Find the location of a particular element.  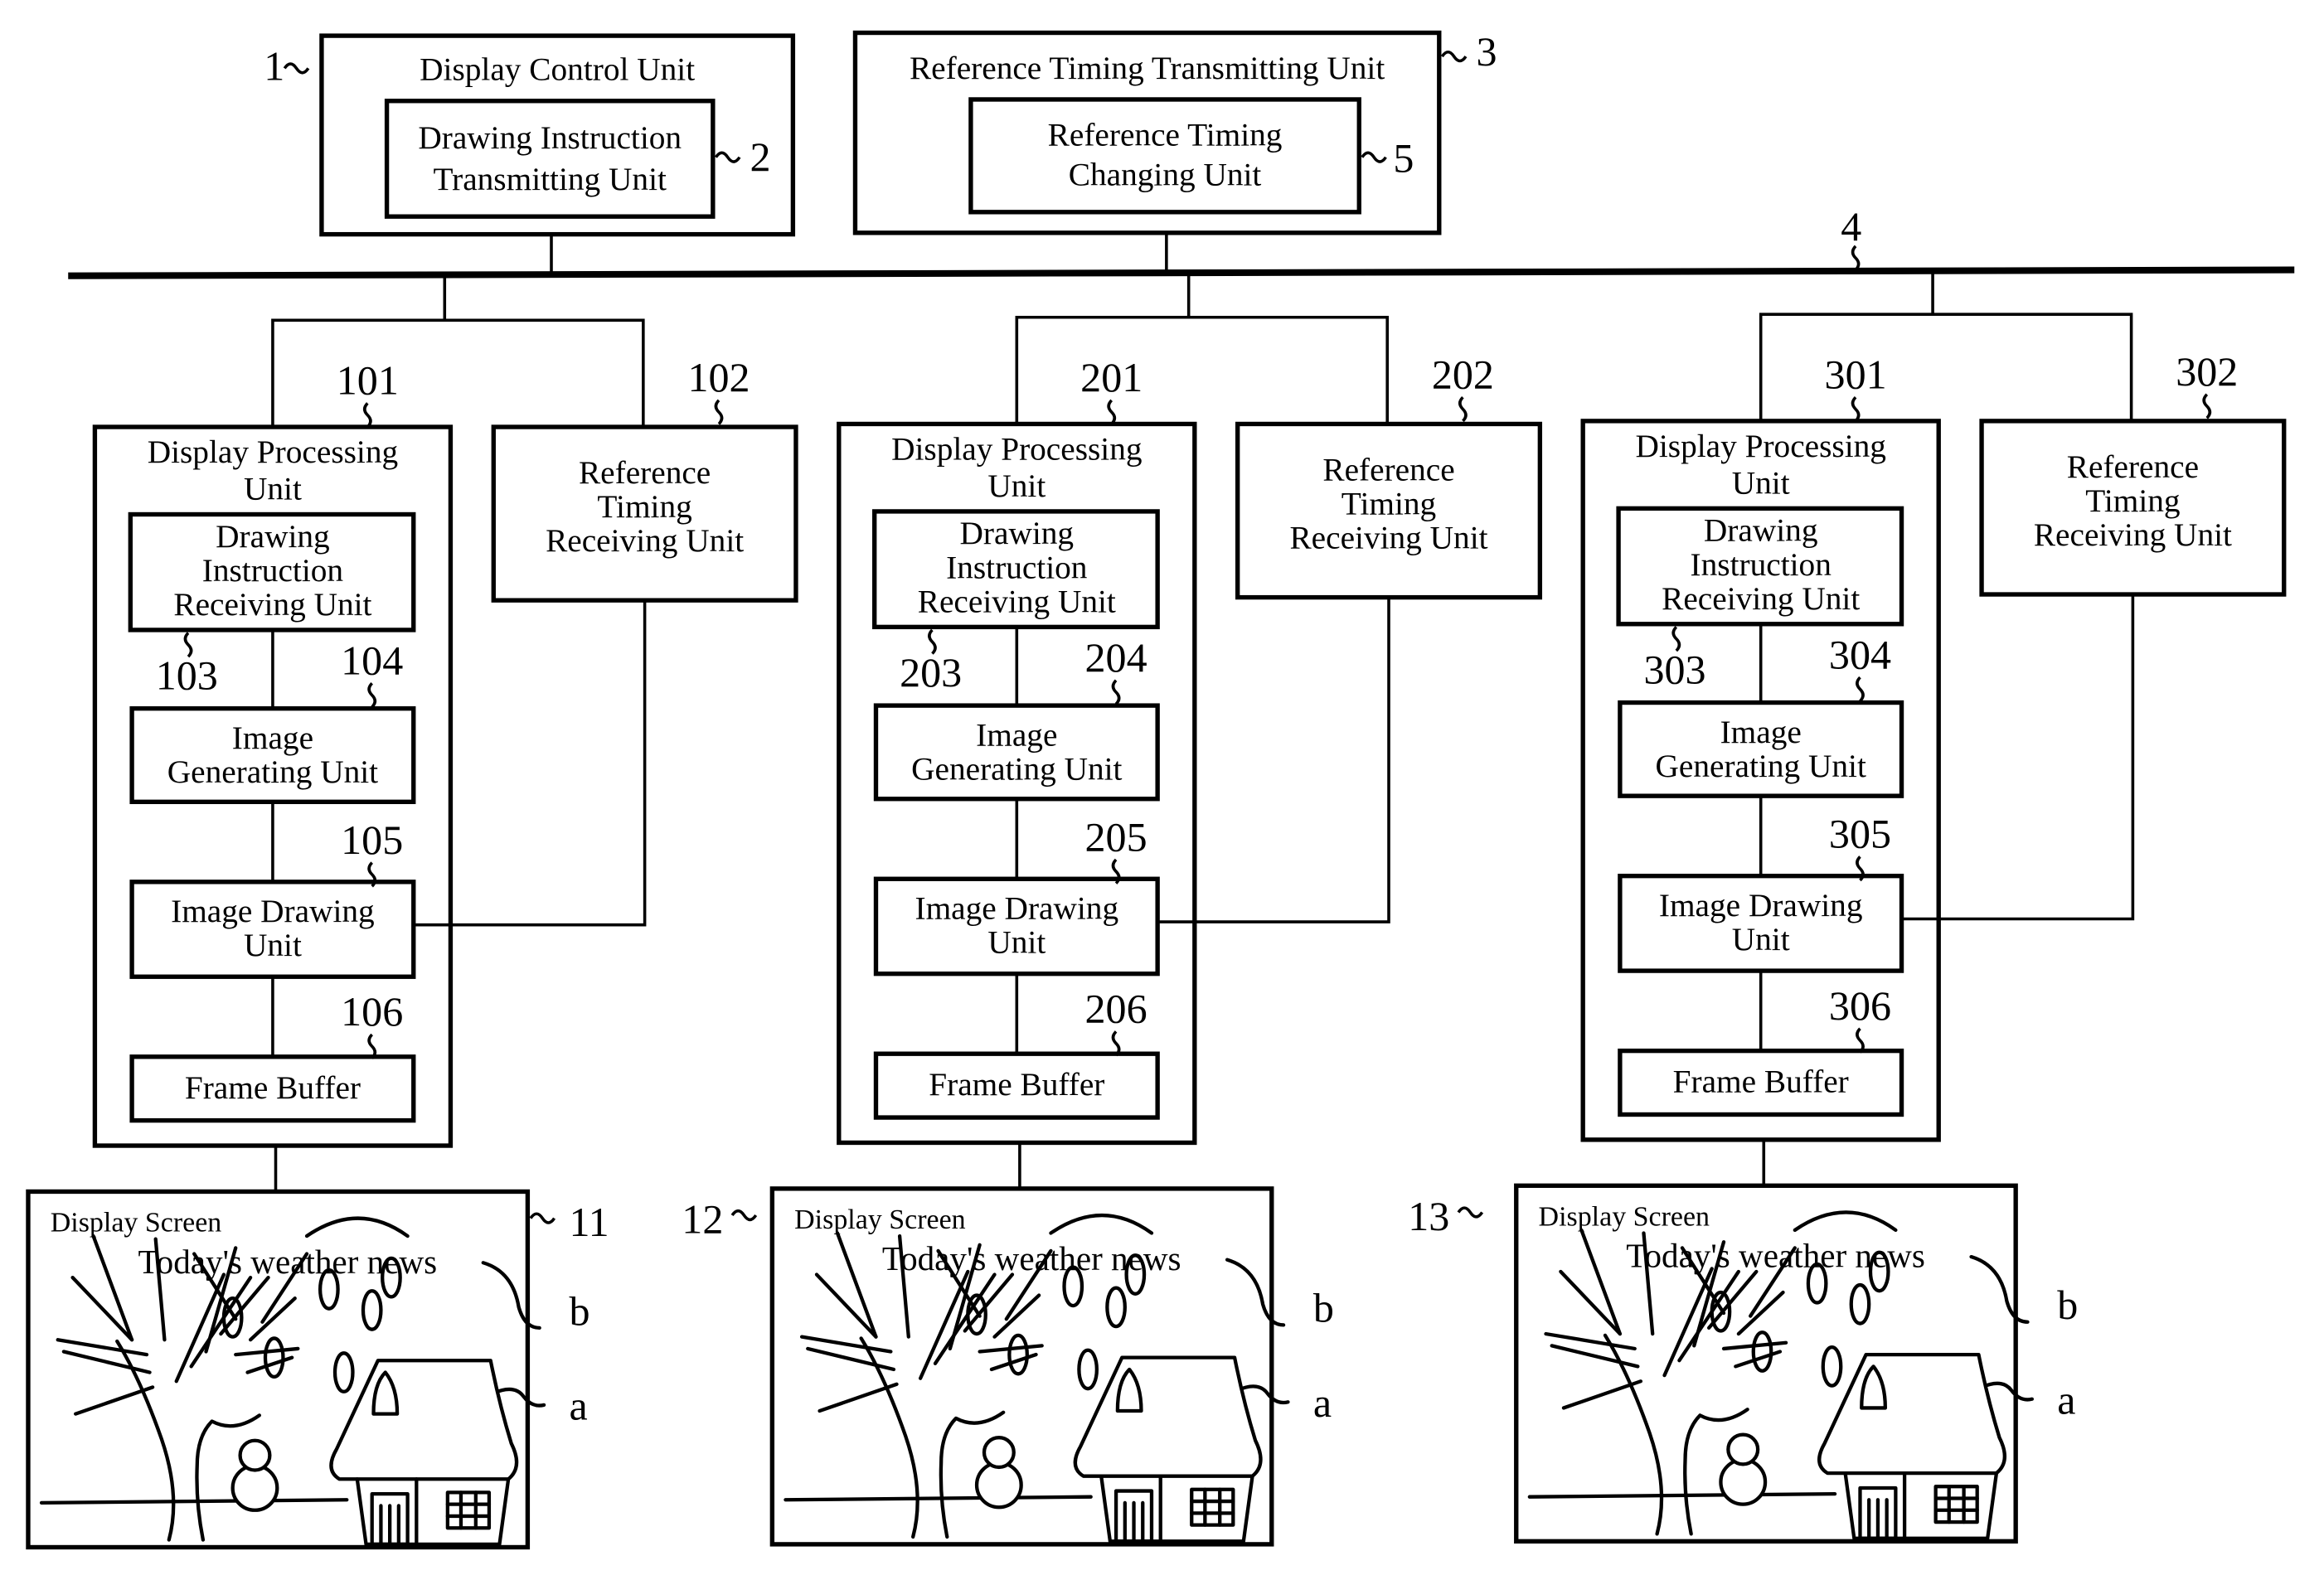

idu-ref-number: 105 is located at coordinates (372, 840).